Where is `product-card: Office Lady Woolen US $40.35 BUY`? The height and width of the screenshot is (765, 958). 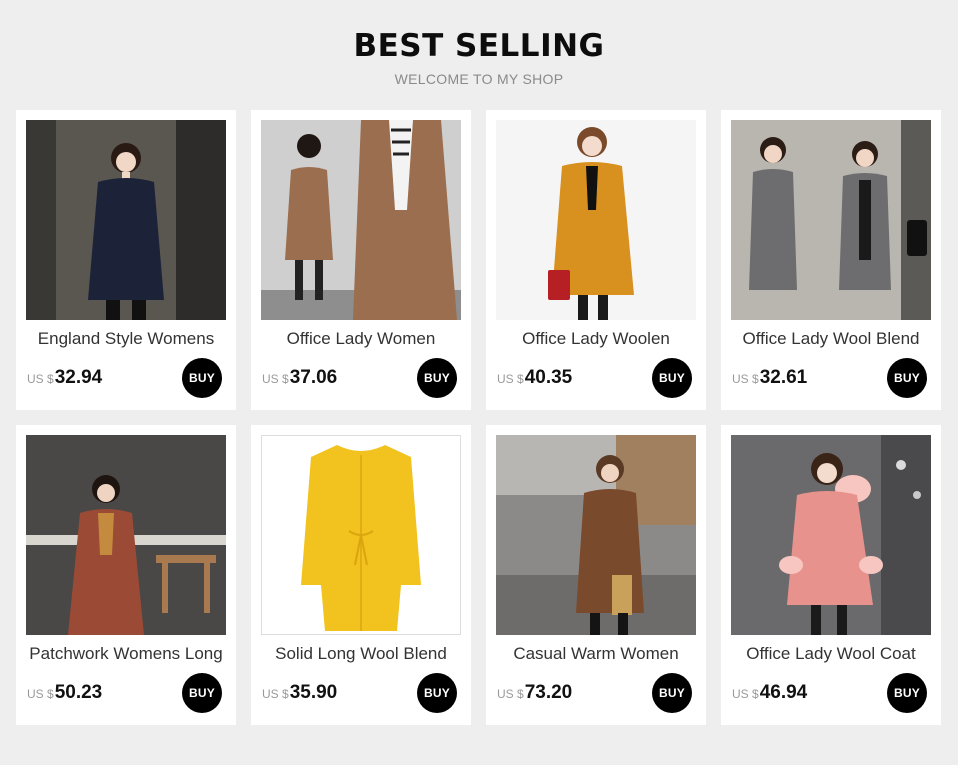 product-card: Office Lady Woolen US $40.35 BUY is located at coordinates (596, 260).